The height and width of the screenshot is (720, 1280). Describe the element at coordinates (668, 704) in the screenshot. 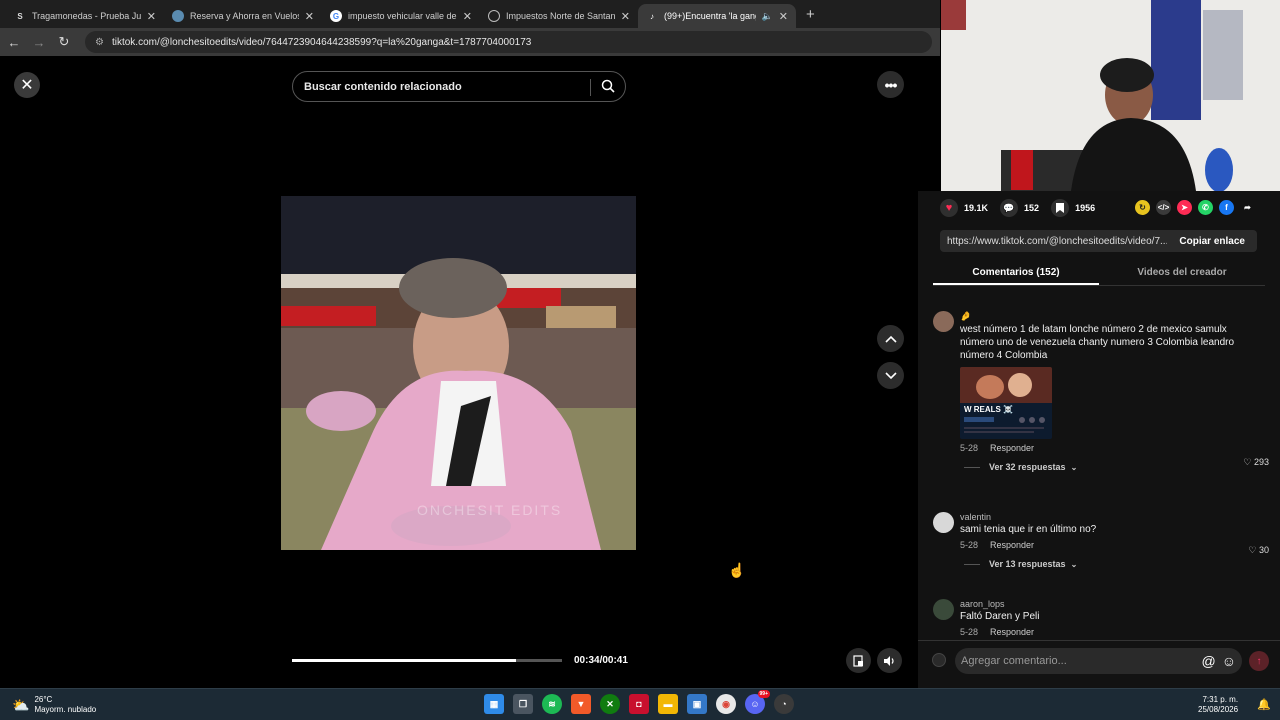

I see `file-explorer-icon: ▬` at that location.